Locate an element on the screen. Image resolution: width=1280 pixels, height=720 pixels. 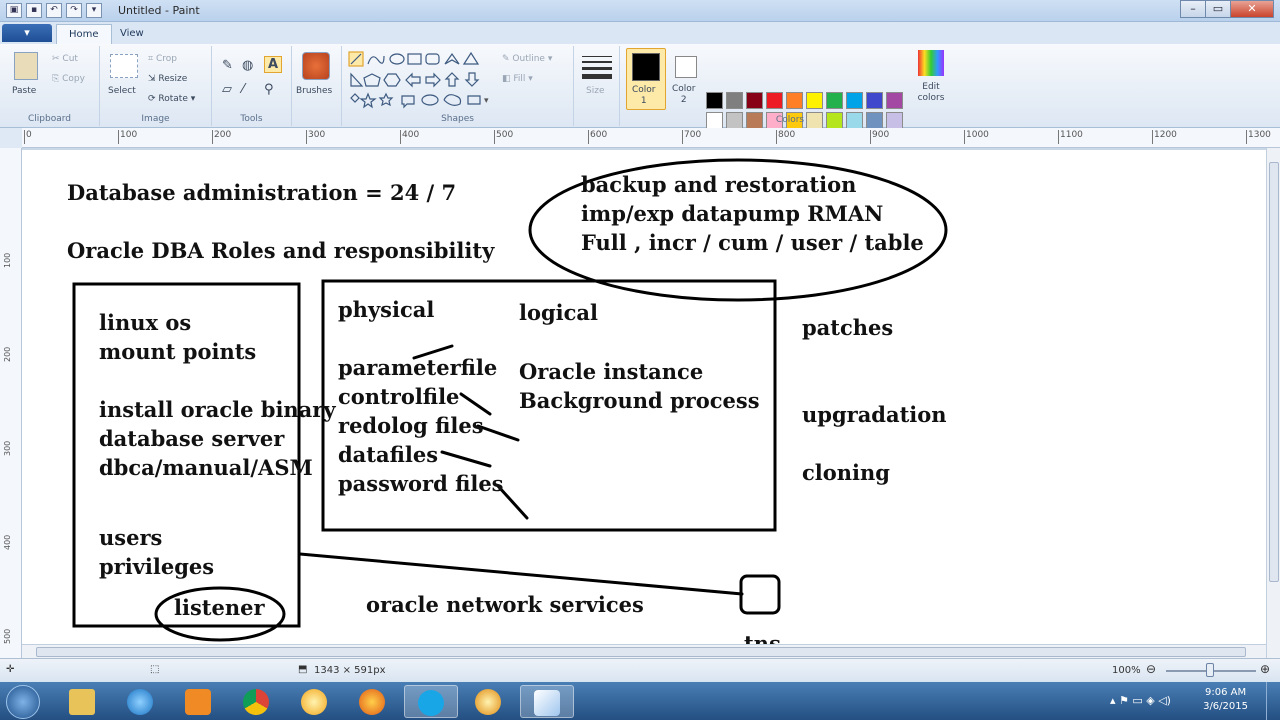
patches-text: patches is located at coordinates (848, 327).